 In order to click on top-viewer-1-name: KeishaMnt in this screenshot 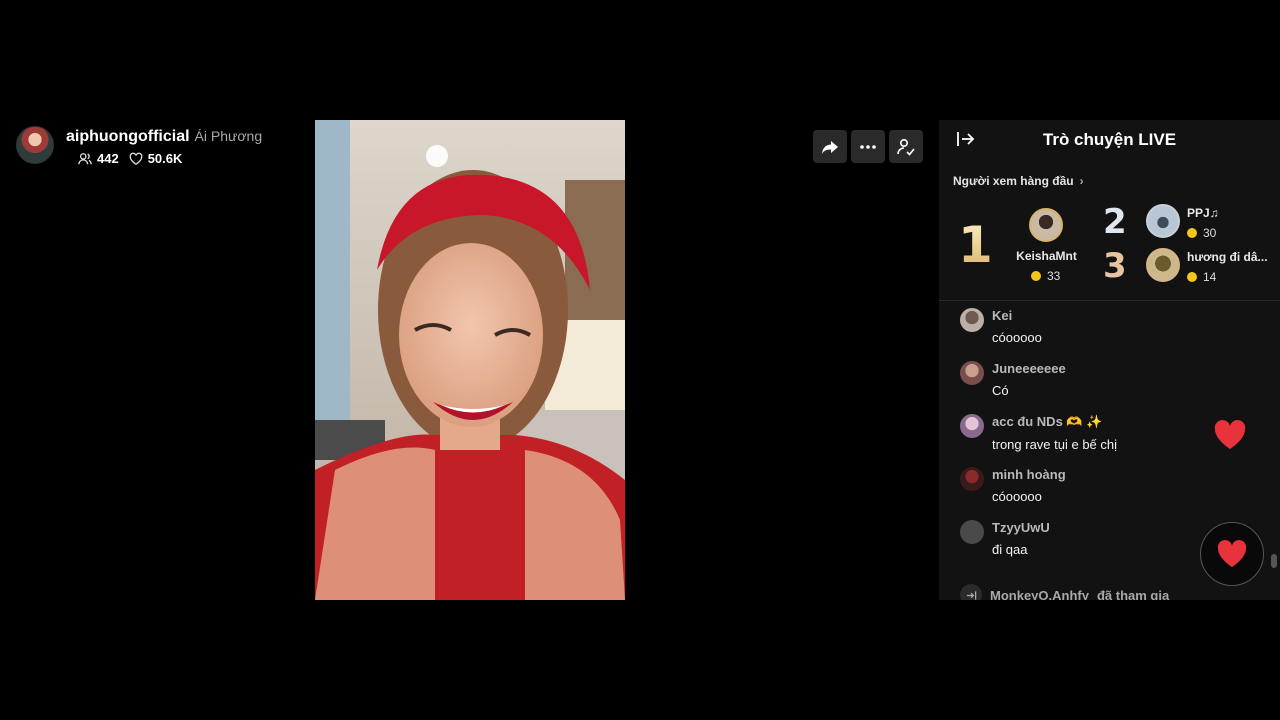, I will do `click(1046, 256)`.